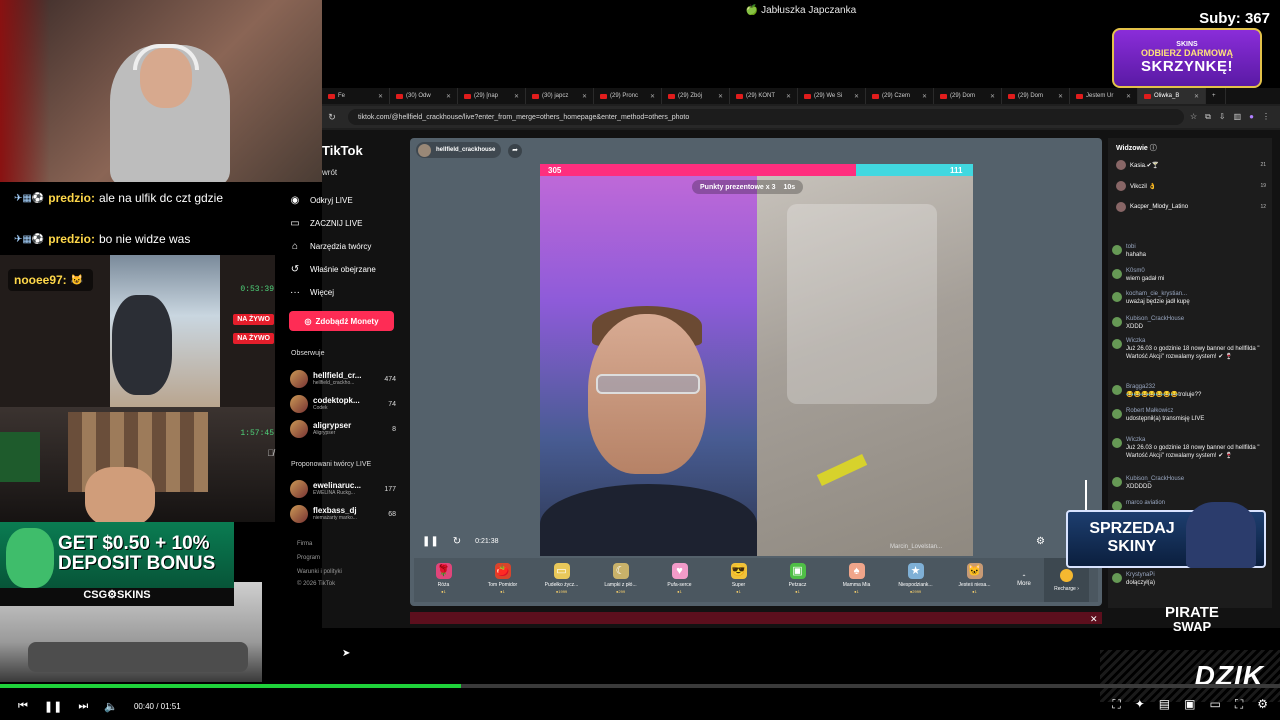  Describe the element at coordinates (83, 706) in the screenshot. I see `next-icon: ⏭` at that location.